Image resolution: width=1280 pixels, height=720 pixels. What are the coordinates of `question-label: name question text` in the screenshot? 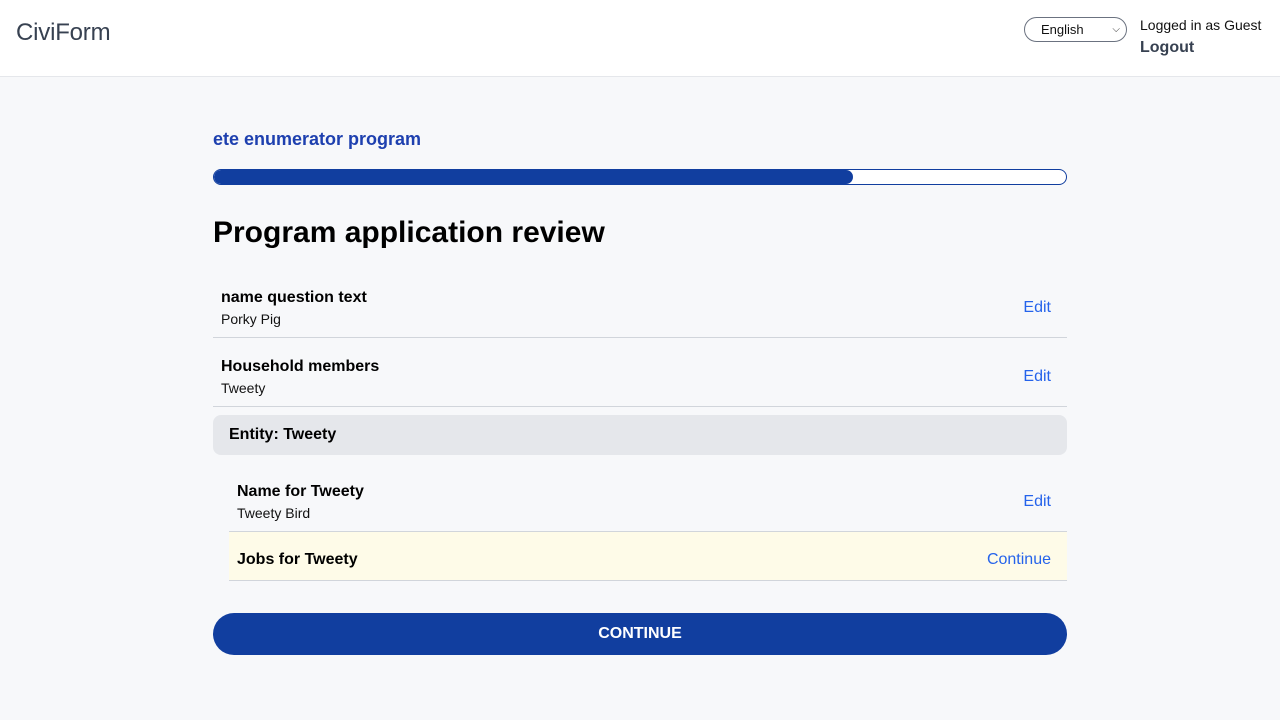 It's located at (294, 297).